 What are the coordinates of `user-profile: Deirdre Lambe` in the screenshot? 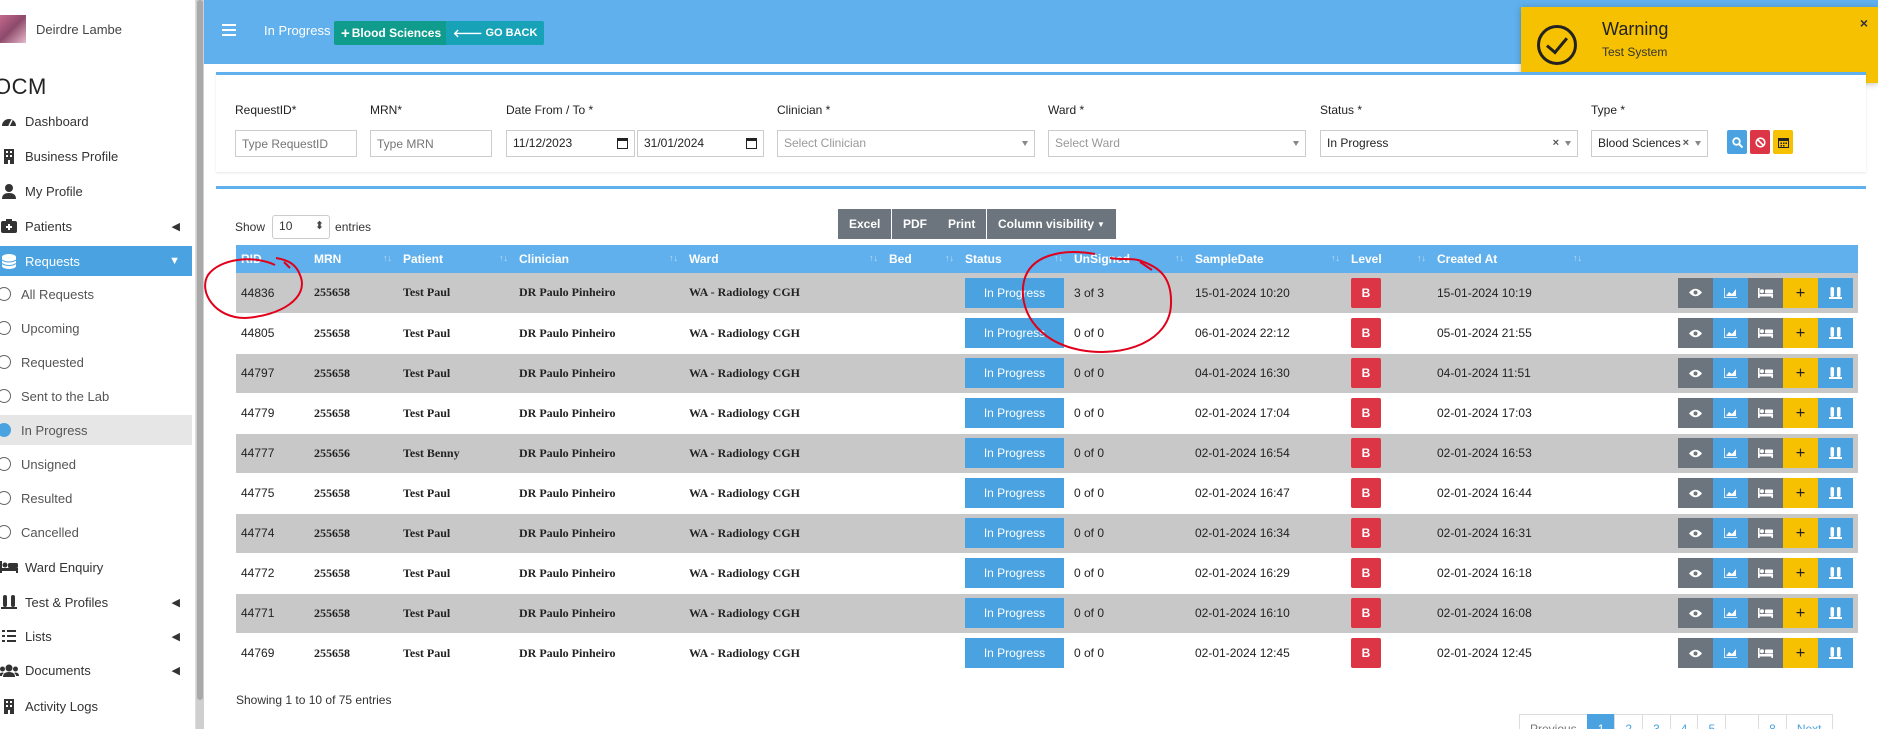 It's located at (61, 29).